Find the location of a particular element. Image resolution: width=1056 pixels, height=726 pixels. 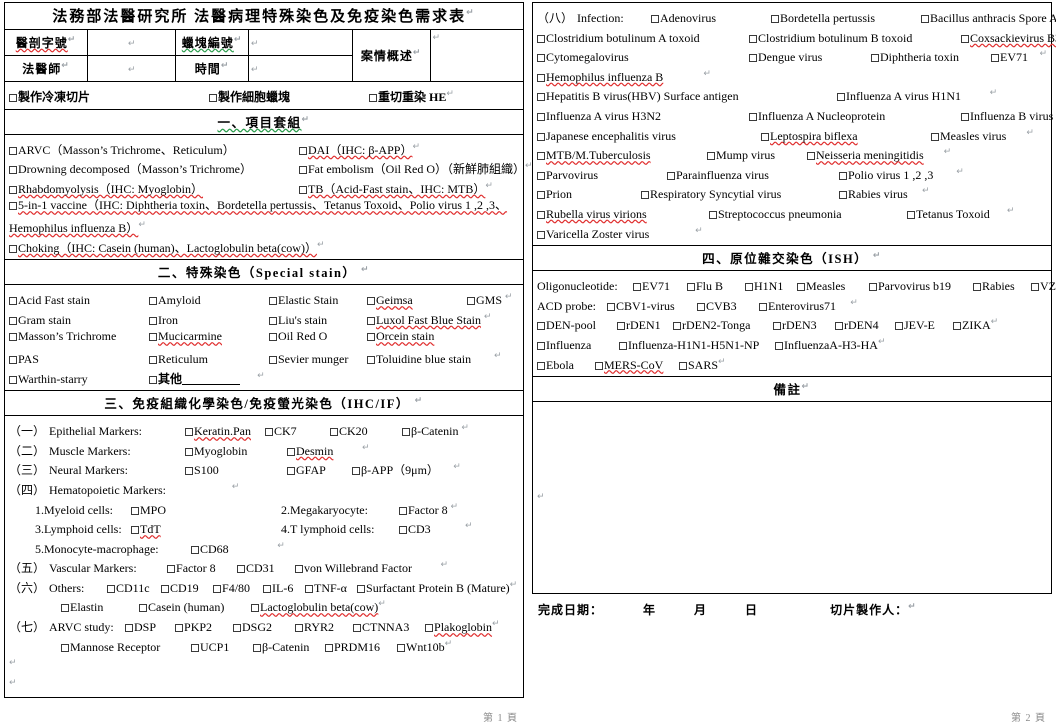

checkbox-orcein-stain: Orcein stain is located at coordinates (400, 337).